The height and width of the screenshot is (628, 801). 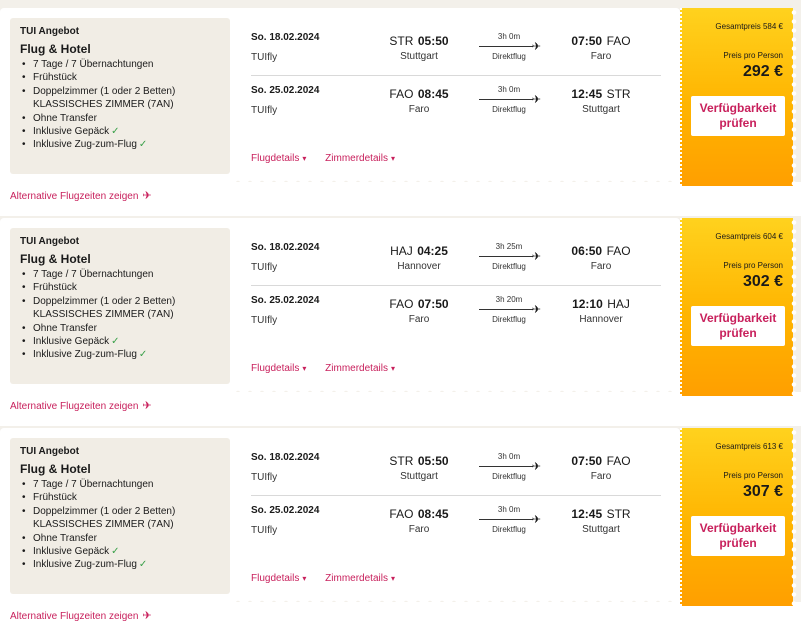 What do you see at coordinates (510, 256) in the screenshot?
I see `flight-duration: 3h 25m ✈ Direktflug` at bounding box center [510, 256].